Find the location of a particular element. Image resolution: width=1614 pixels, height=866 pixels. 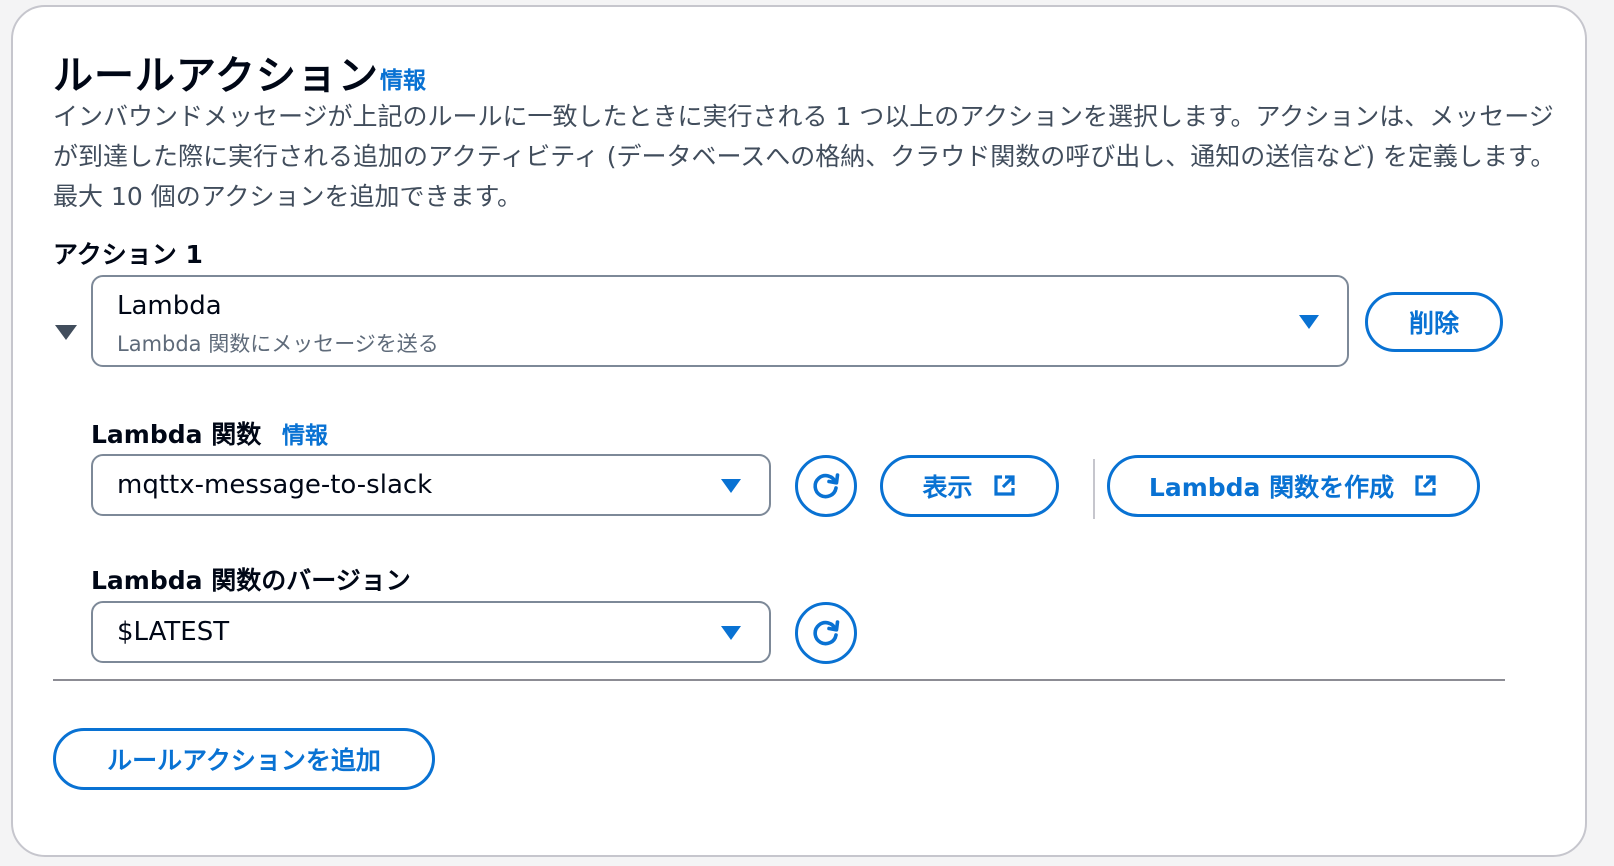

action-type-description: Lambda 関数にメッセージを送る is located at coordinates (278, 344).